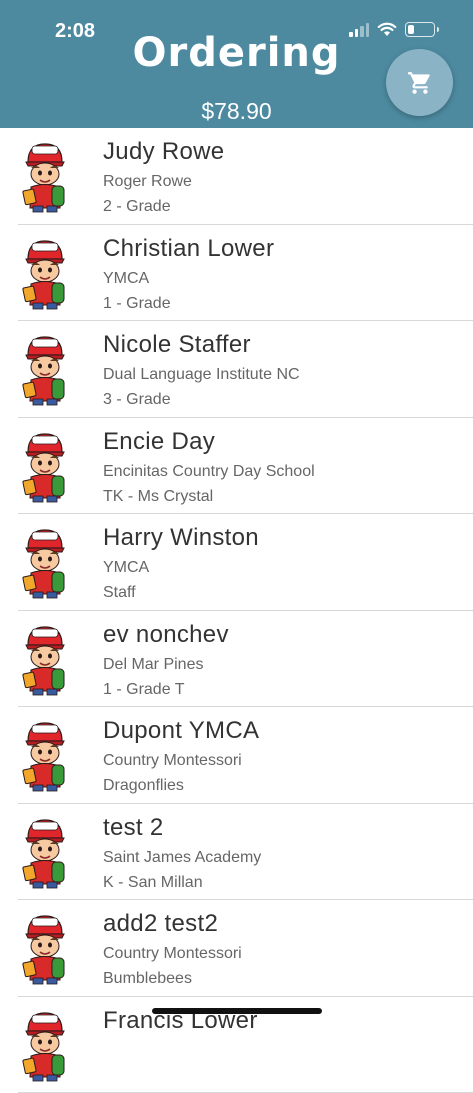  Describe the element at coordinates (137, 304) in the screenshot. I see `student-grade: 1 - Grade` at that location.